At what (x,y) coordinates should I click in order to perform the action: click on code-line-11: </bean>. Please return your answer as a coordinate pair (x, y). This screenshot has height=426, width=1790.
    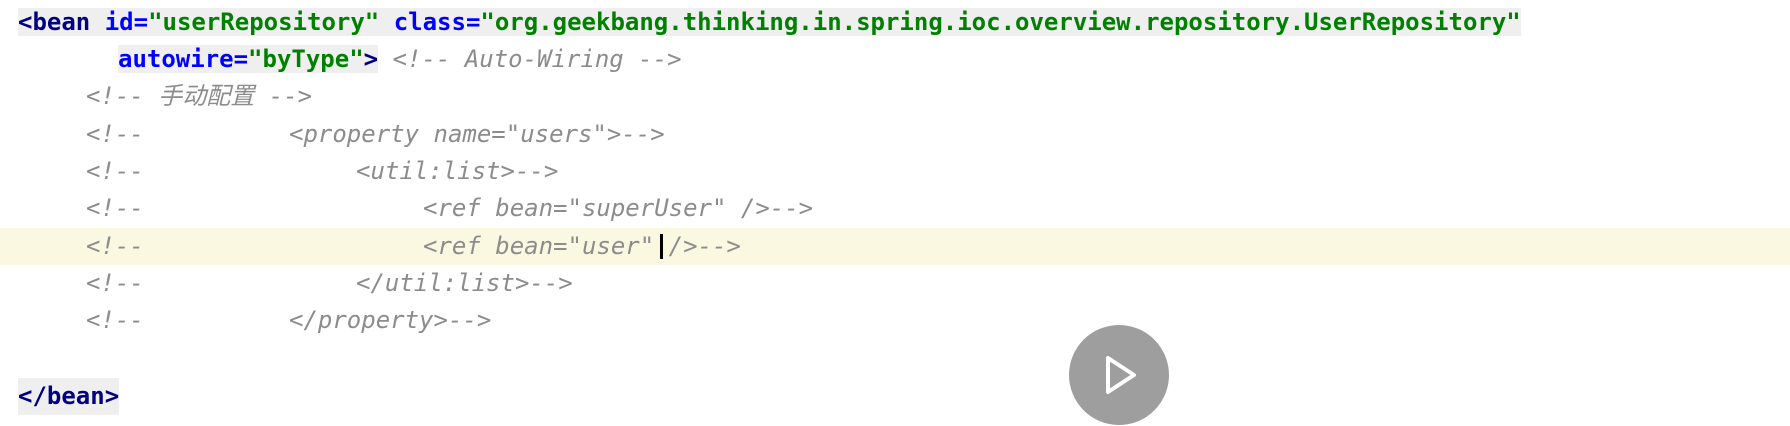
    Looking at the image, I should click on (895, 396).